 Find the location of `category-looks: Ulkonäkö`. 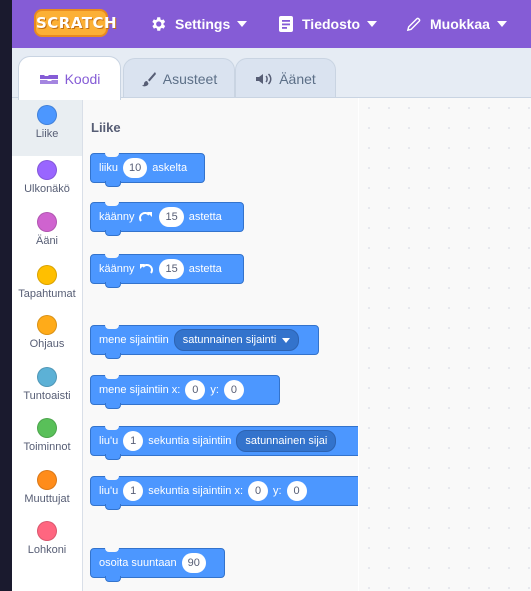

category-looks: Ulkonäkö is located at coordinates (47, 182).